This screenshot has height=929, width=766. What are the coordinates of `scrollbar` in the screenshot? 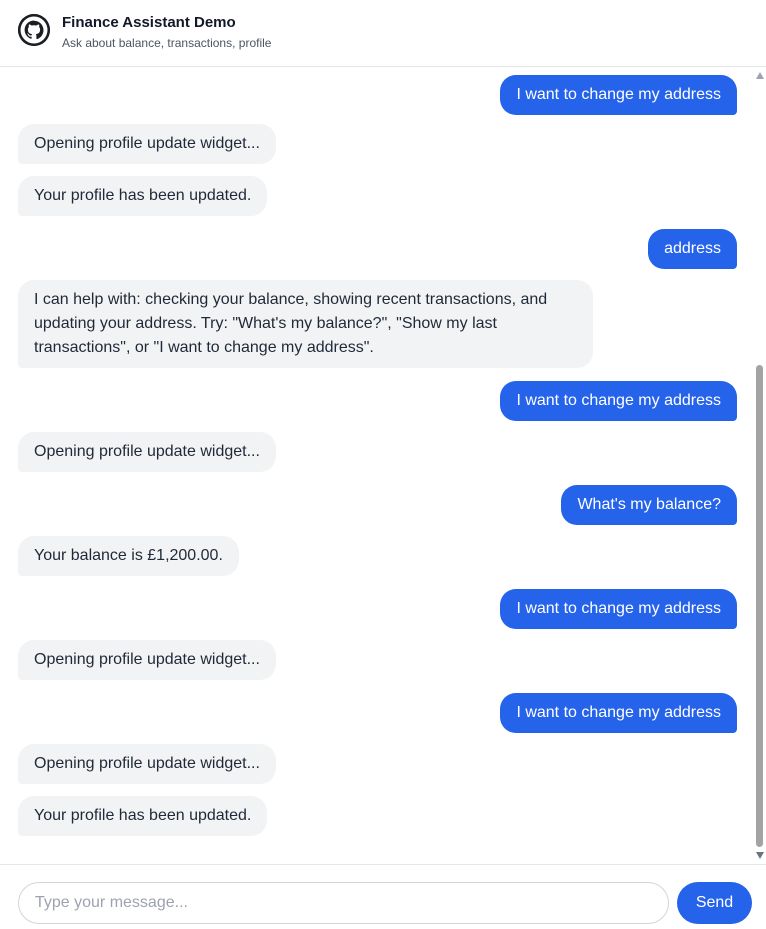 It's located at (759, 465).